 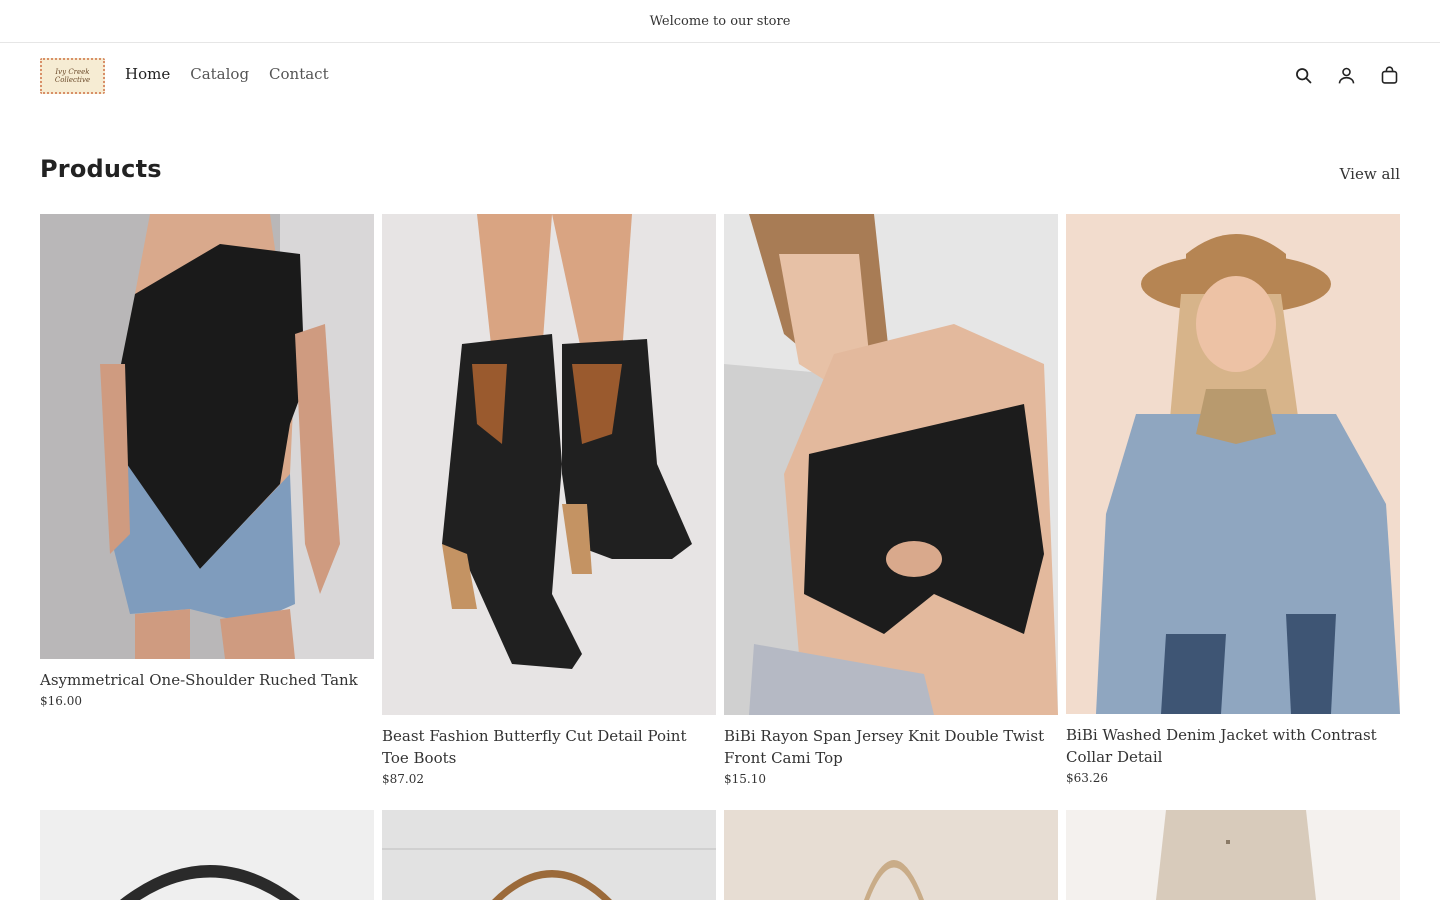 I want to click on logo-text: Ivy Creek Collective, so click(x=72, y=76).